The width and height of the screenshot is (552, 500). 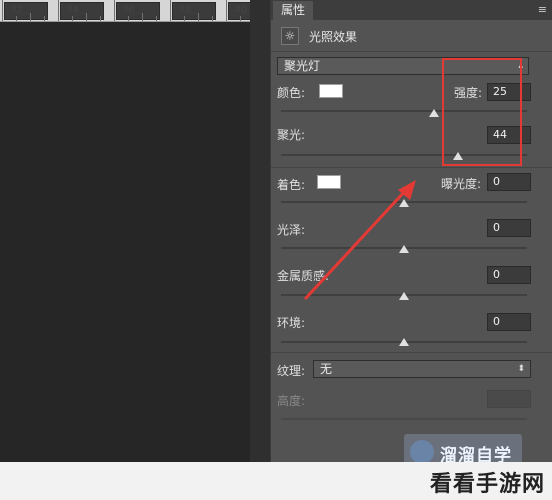 What do you see at coordinates (293, 10) in the screenshot?
I see `tab-properties: 属性` at bounding box center [293, 10].